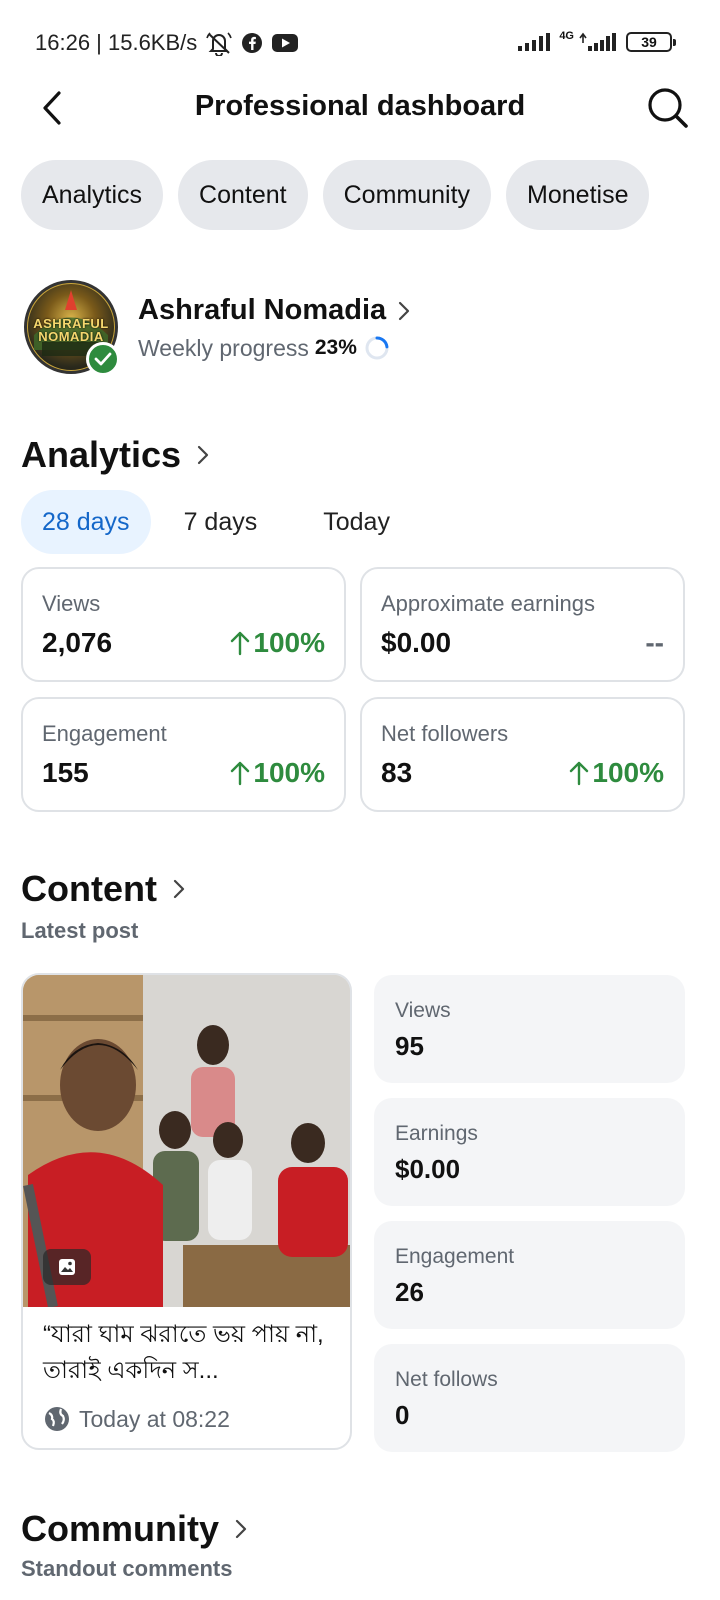 The width and height of the screenshot is (720, 1600). I want to click on section-chips: Analytics Content Community Monetise, so click(335, 195).